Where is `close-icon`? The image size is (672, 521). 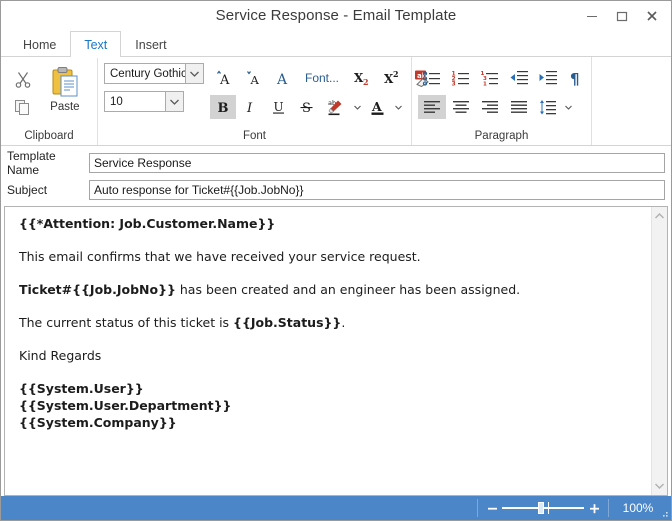 close-icon is located at coordinates (652, 15).